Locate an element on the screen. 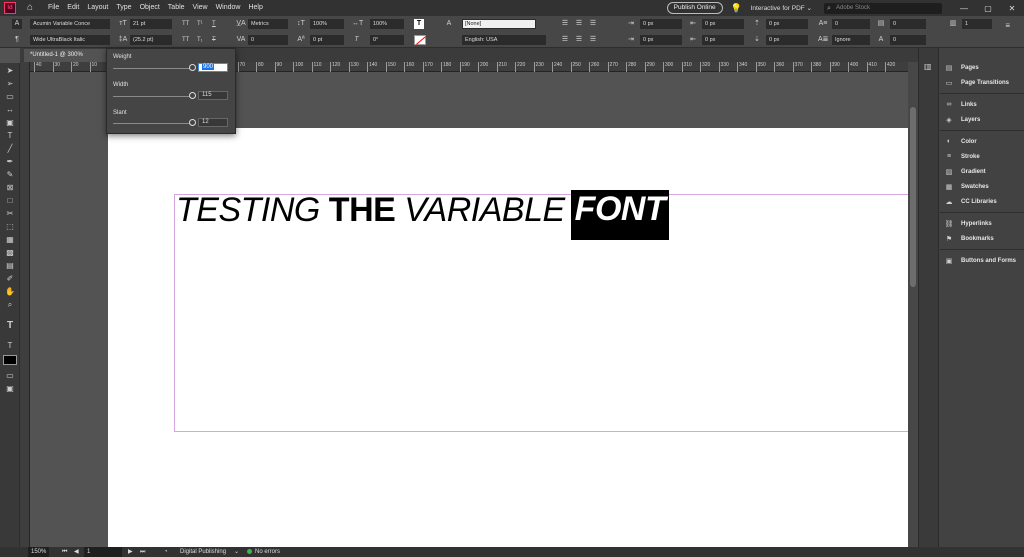  all-caps-button: TT is located at coordinates (185, 24).